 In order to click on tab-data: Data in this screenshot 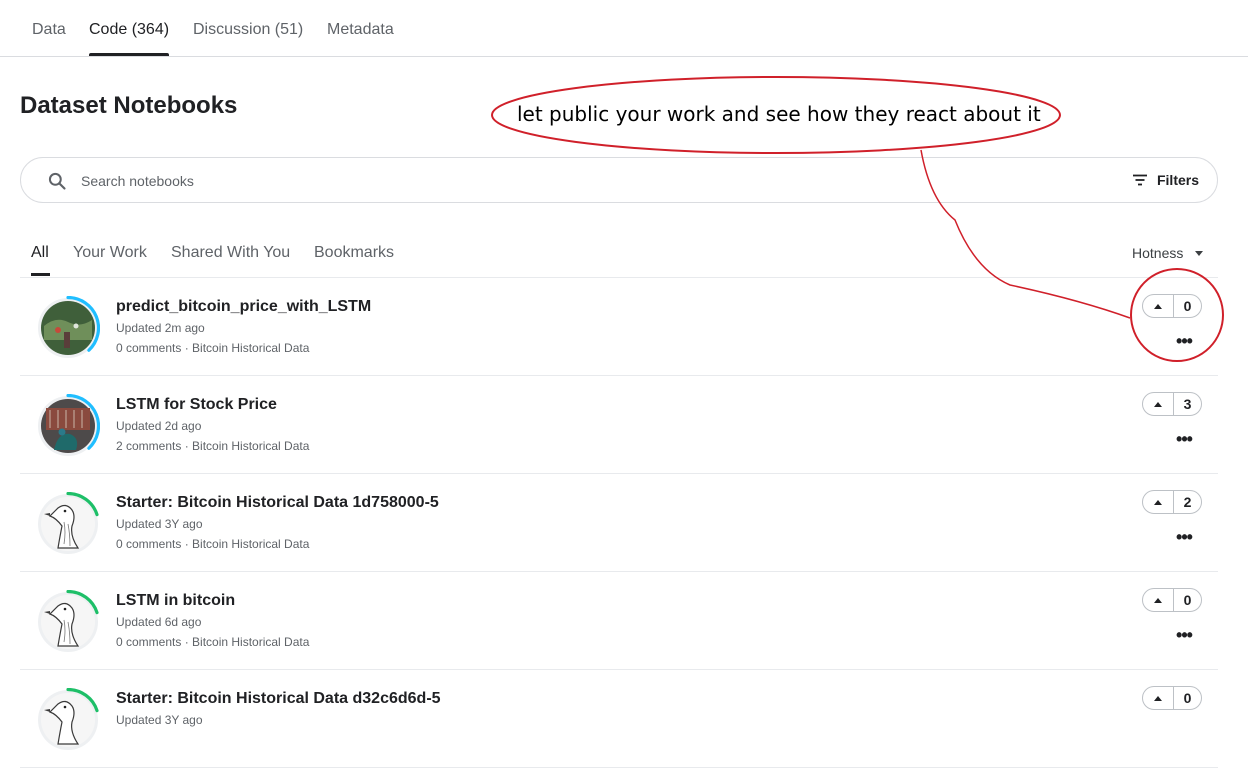, I will do `click(49, 30)`.